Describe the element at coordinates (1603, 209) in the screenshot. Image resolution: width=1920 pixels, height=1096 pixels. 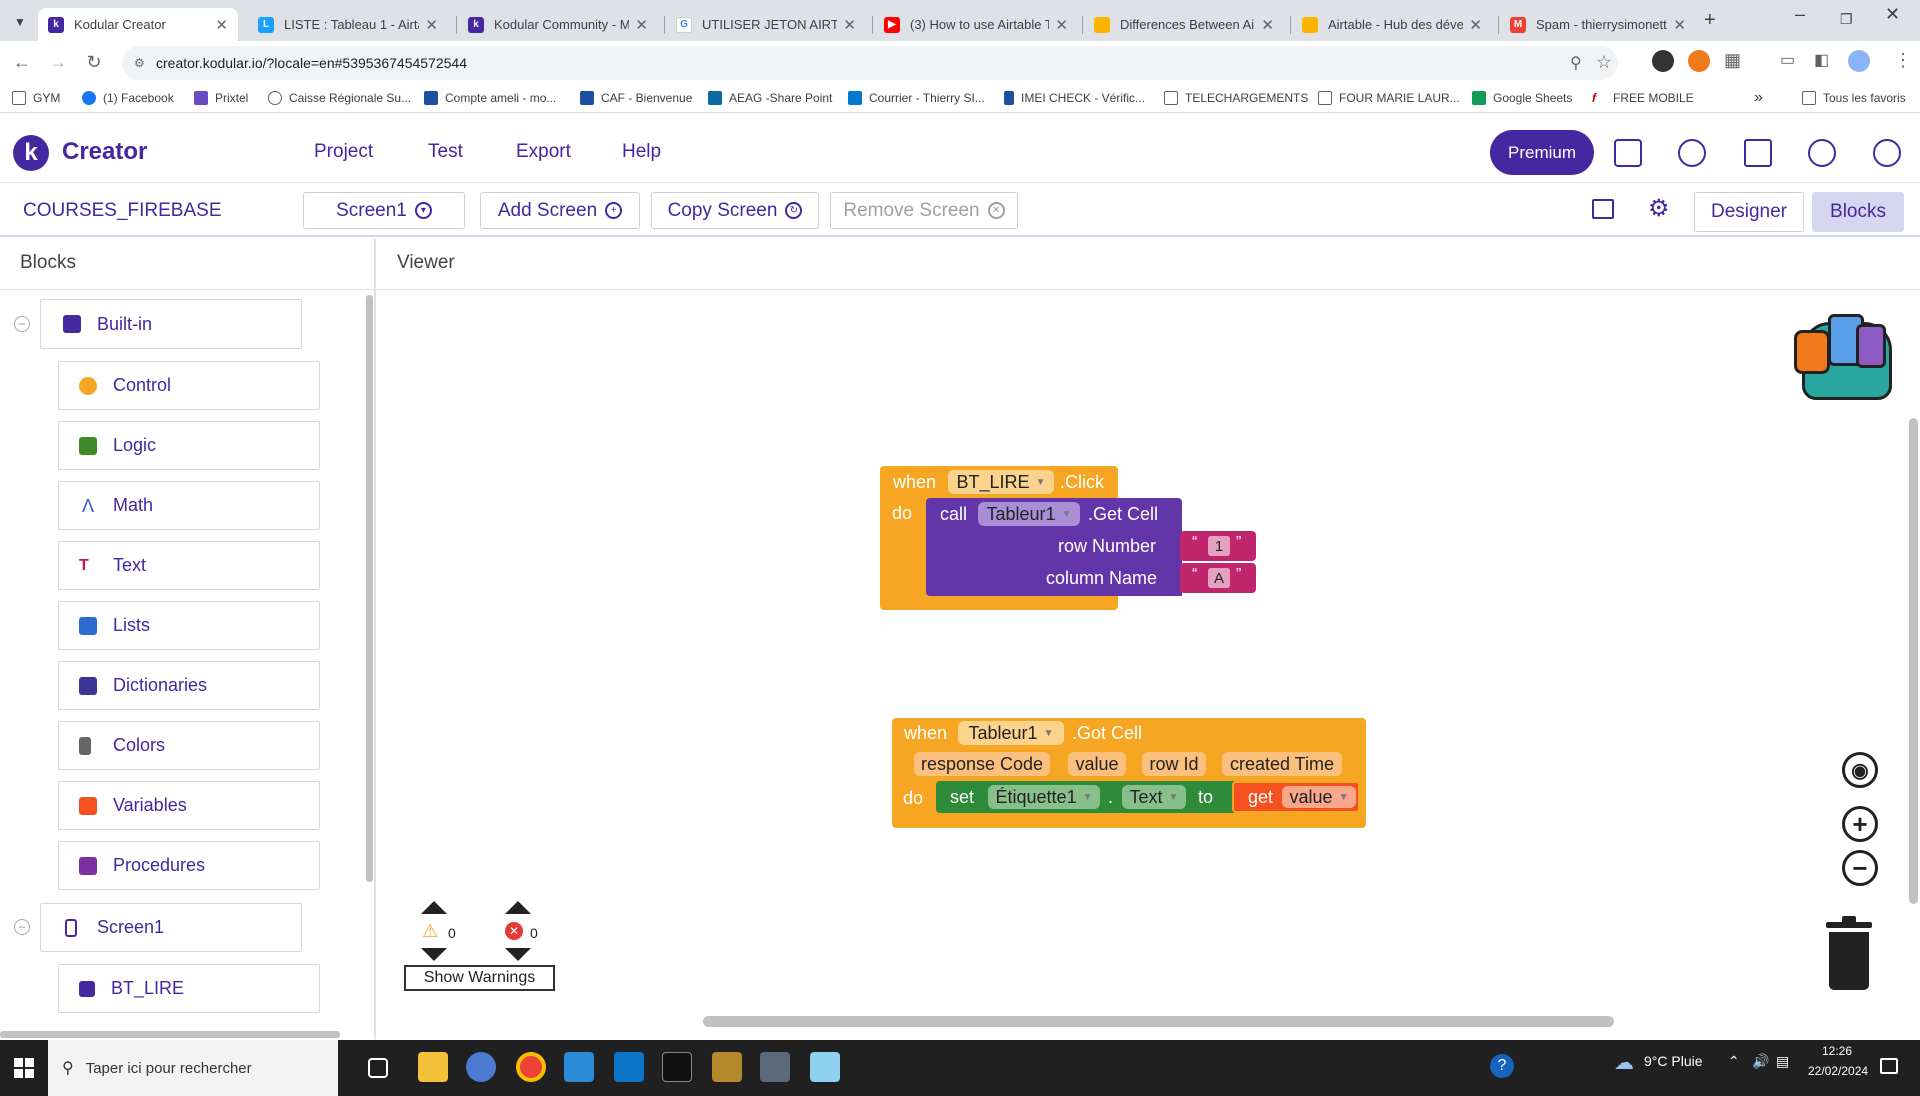
I see `gallery-icon` at that location.